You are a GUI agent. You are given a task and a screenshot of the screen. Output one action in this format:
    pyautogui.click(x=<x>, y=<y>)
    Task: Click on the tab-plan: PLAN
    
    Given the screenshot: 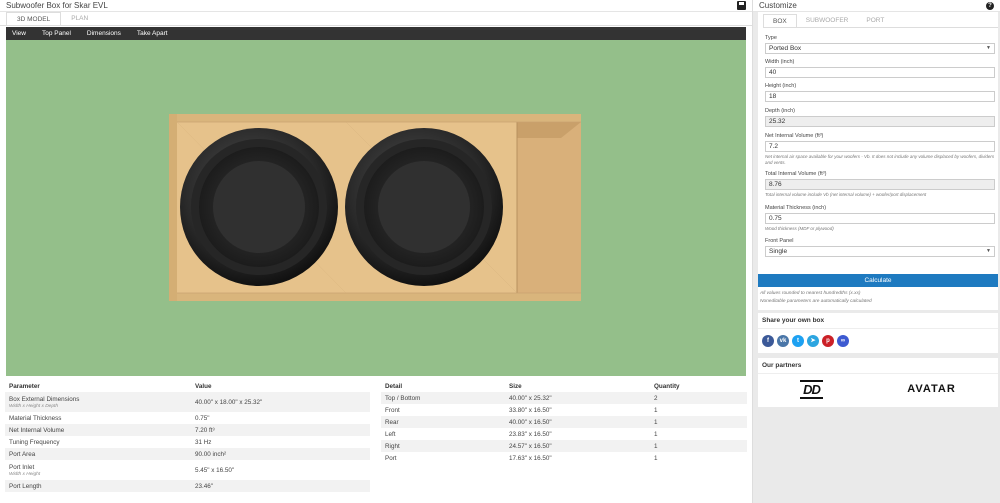 What is the action you would take?
    pyautogui.click(x=79, y=18)
    